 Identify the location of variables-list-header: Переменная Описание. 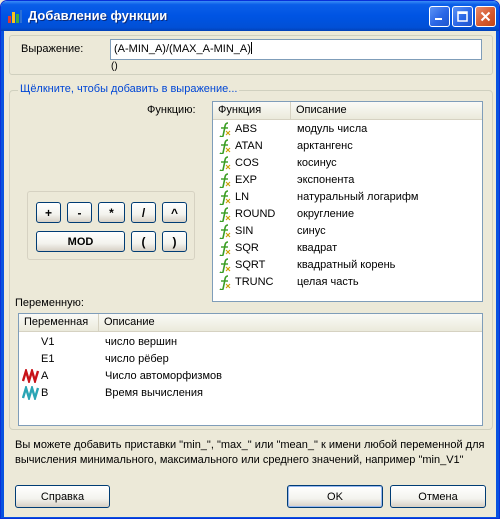
(250, 323).